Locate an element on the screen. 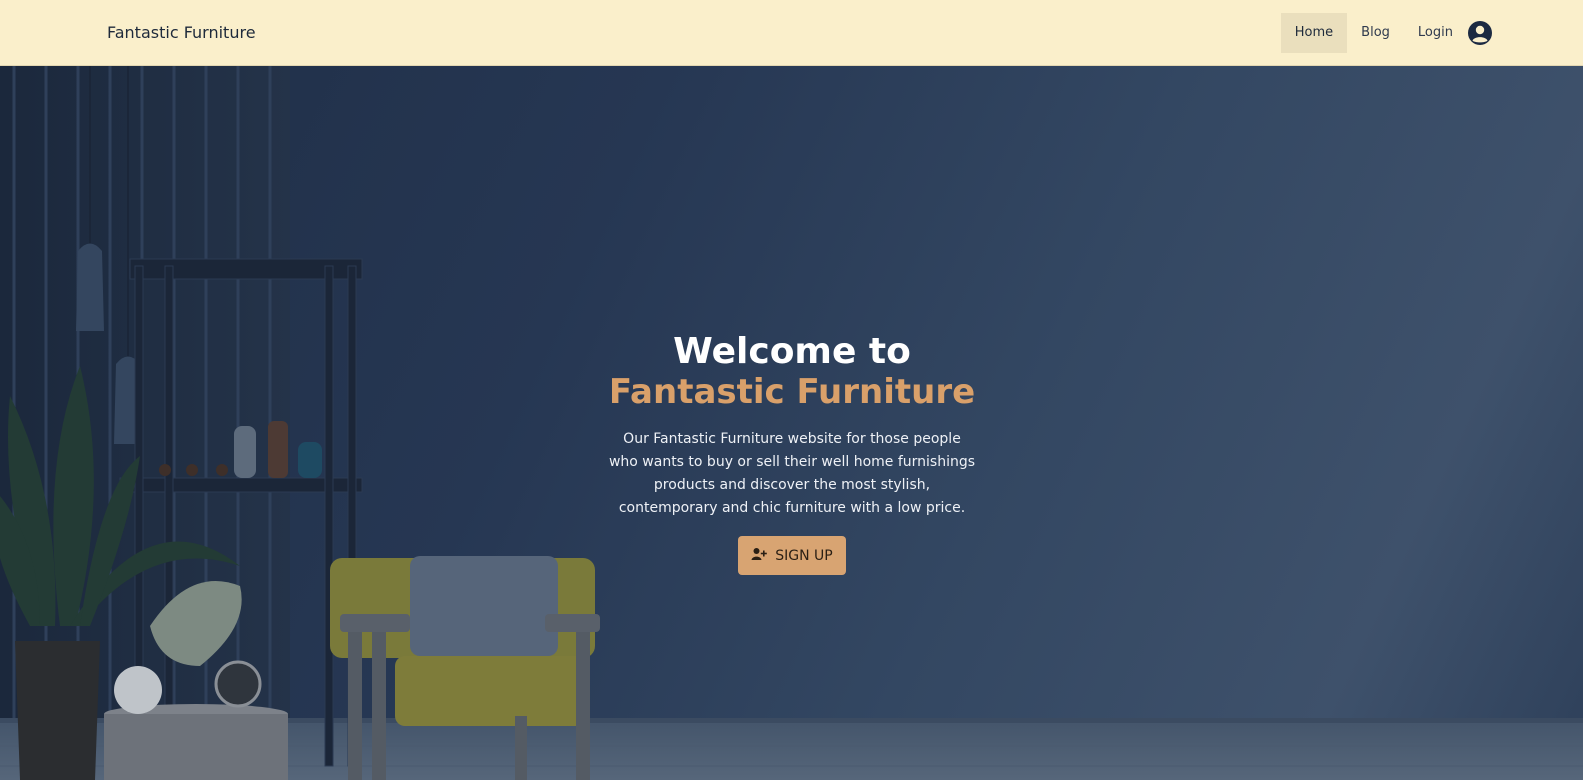 This screenshot has height=780, width=1583. sign-up-button: SIGN UP is located at coordinates (792, 555).